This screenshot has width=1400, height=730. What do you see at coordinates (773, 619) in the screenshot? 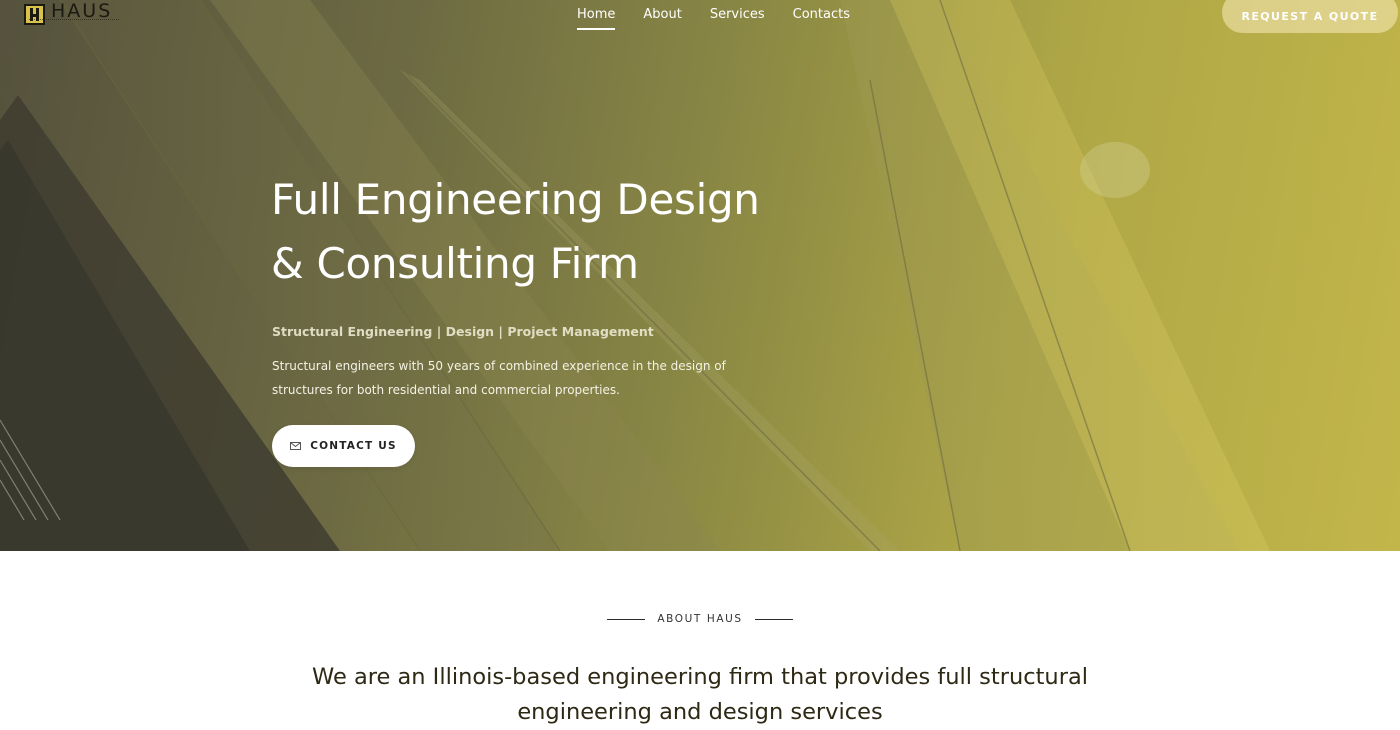
I see `divider-right` at bounding box center [773, 619].